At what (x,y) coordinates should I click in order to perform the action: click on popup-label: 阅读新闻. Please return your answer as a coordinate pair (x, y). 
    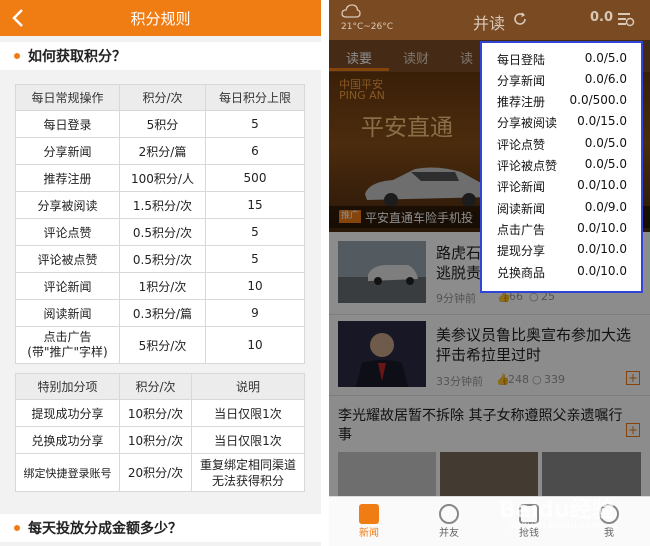
    Looking at the image, I should click on (521, 209).